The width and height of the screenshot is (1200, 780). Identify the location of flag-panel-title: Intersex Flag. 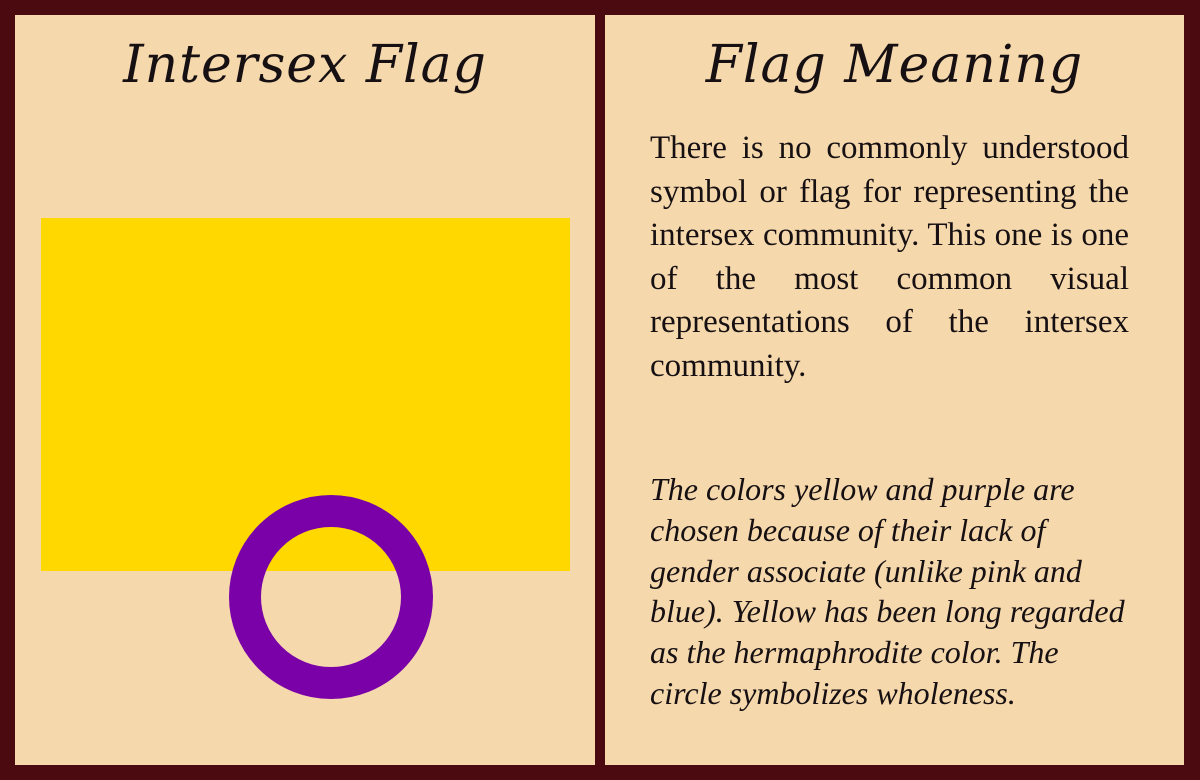
(305, 65).